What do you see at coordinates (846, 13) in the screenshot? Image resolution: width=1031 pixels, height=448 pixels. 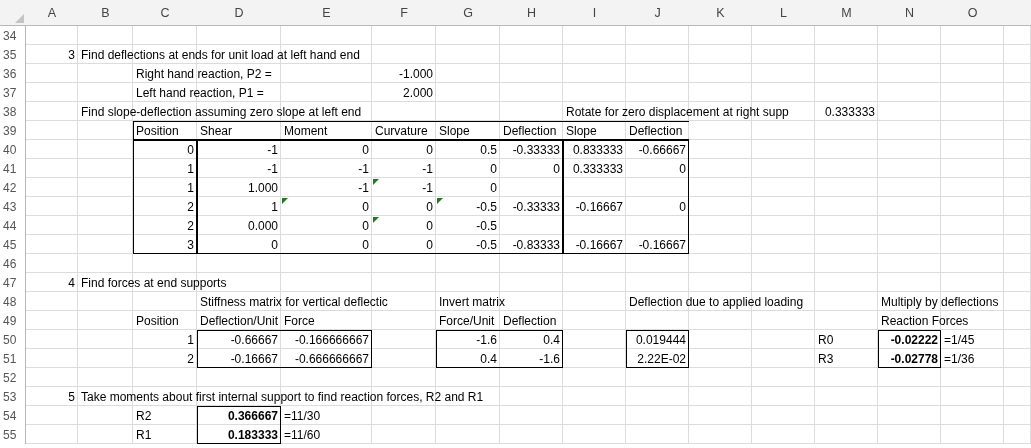 I see `column-header: M` at bounding box center [846, 13].